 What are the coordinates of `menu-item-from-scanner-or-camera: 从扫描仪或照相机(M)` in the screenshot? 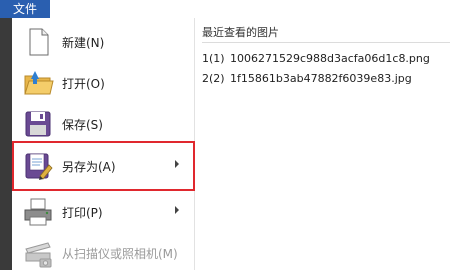 It's located at (103, 253).